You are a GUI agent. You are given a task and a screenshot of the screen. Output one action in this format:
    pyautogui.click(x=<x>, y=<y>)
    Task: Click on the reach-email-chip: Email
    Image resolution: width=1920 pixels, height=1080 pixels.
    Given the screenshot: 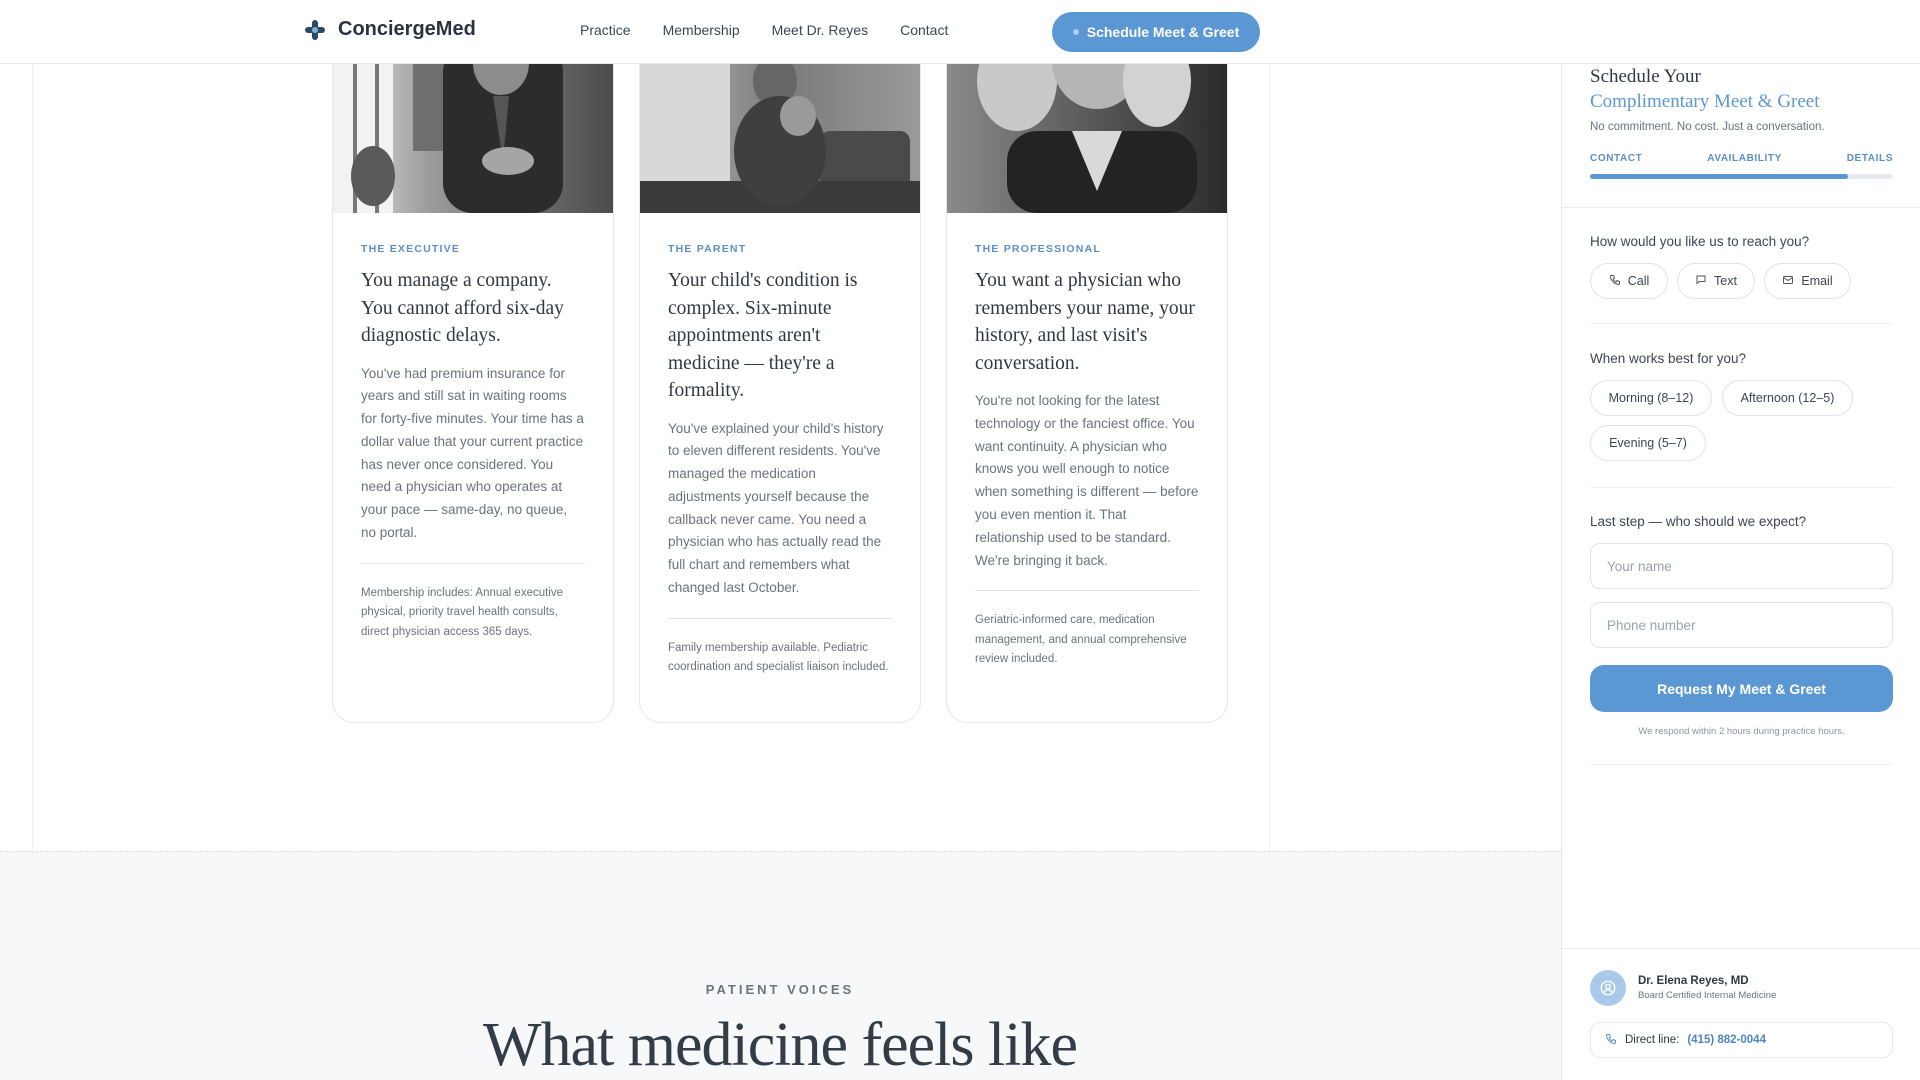 What is the action you would take?
    pyautogui.click(x=1807, y=281)
    